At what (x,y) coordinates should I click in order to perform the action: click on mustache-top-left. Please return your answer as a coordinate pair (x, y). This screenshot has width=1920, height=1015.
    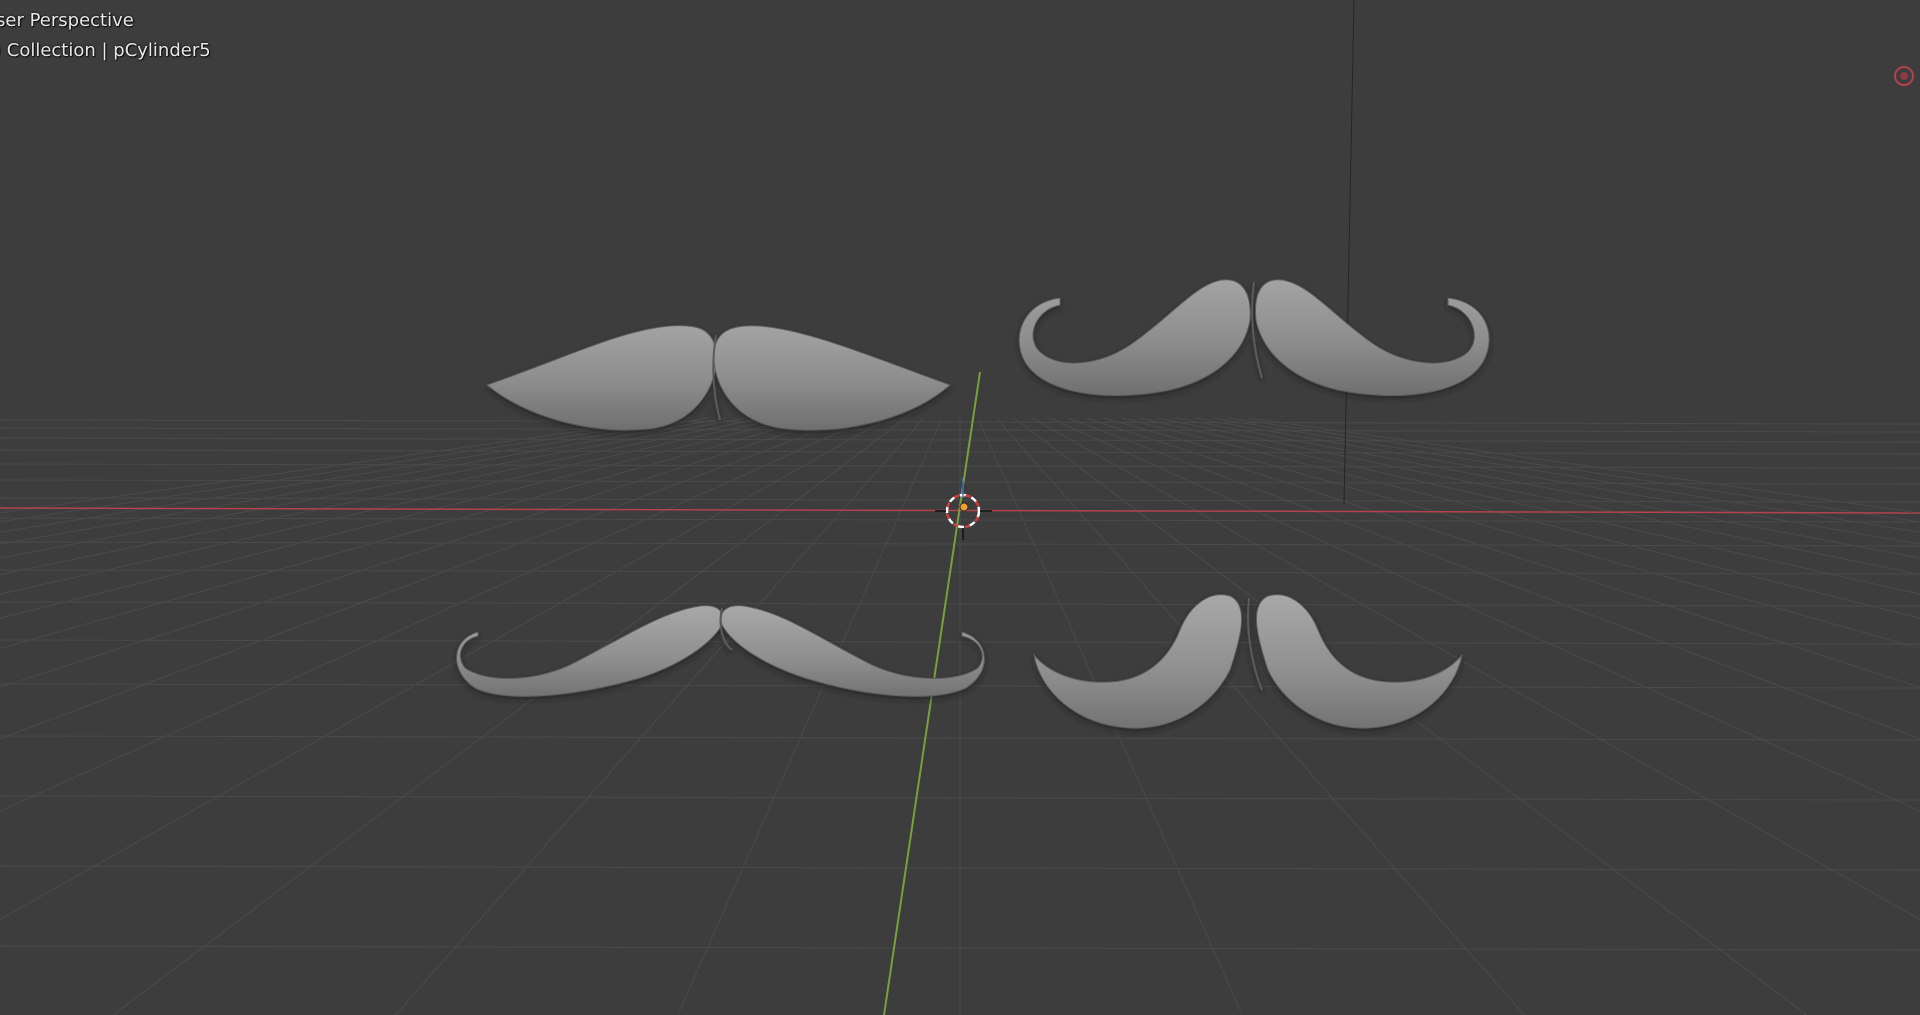
    Looking at the image, I should click on (718, 378).